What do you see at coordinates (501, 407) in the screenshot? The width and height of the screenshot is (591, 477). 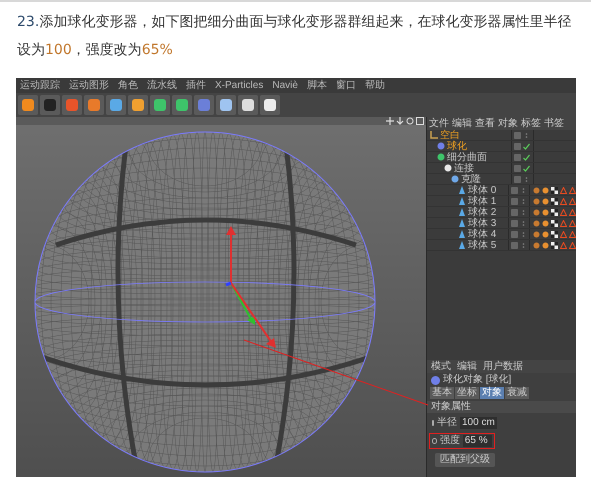 I see `section-header: 对象属性` at bounding box center [501, 407].